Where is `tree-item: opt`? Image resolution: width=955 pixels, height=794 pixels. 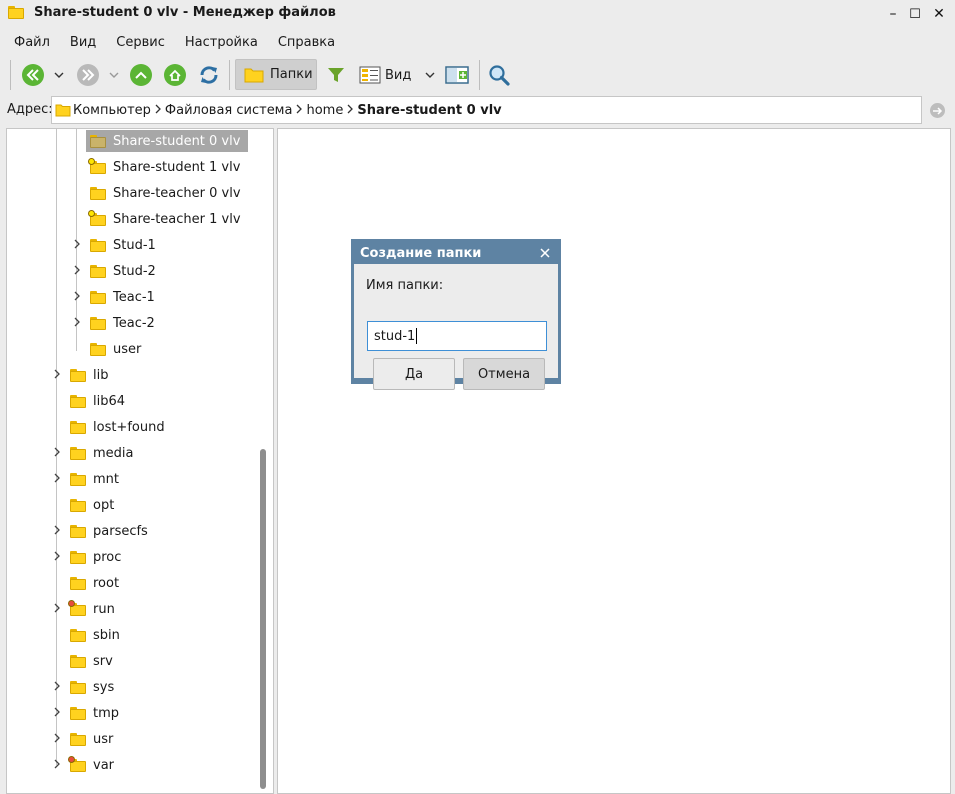 tree-item: opt is located at coordinates (90, 505).